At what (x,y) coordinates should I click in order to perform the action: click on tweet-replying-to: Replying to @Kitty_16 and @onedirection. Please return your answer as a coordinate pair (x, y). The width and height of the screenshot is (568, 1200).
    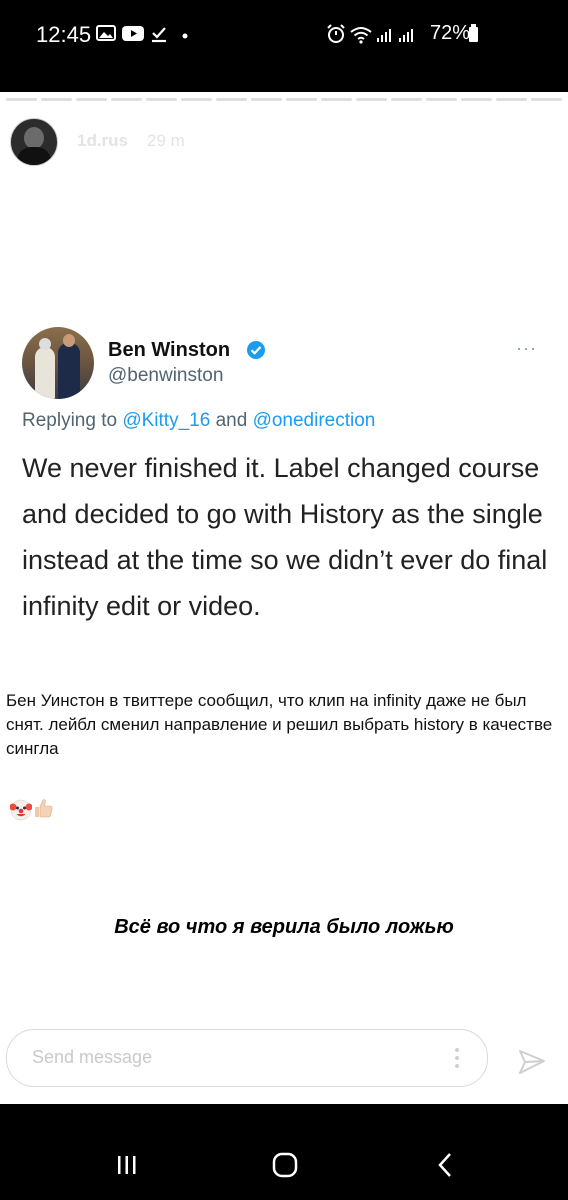
    Looking at the image, I should click on (199, 420).